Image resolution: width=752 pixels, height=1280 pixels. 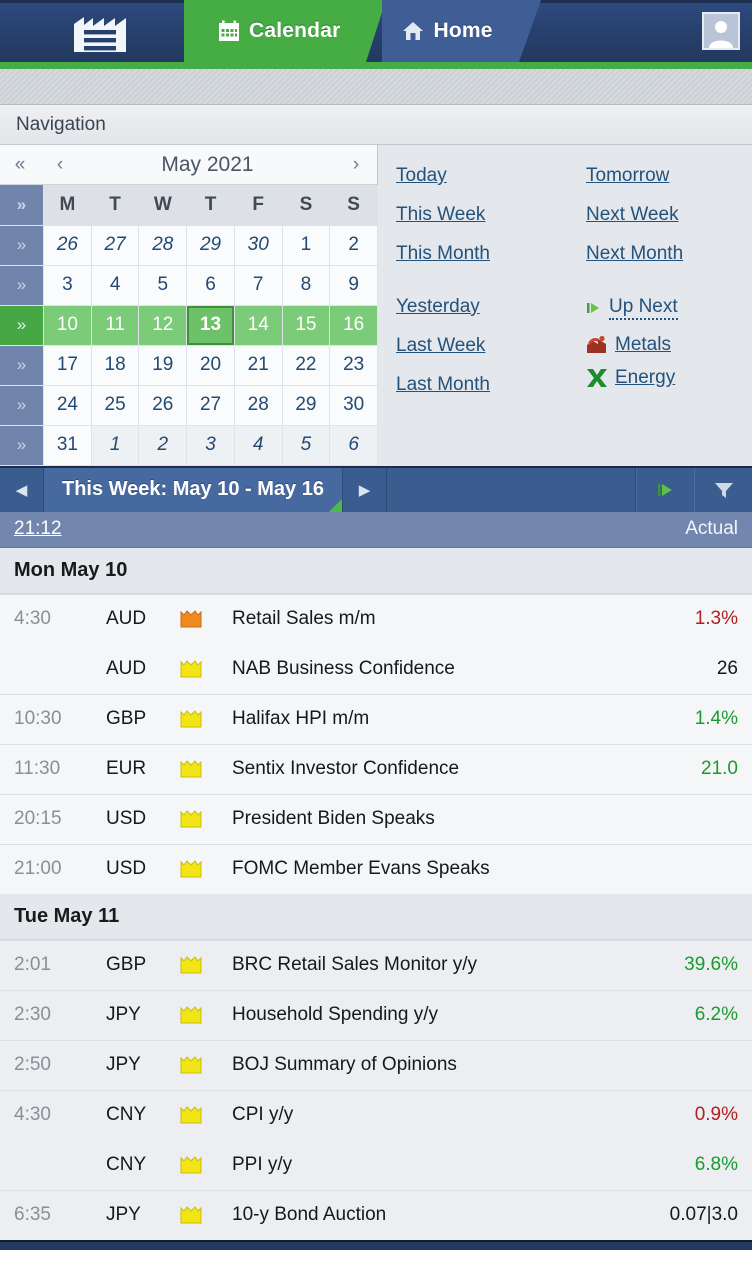 I want to click on event-title: PPI y/y, so click(x=430, y=1165).